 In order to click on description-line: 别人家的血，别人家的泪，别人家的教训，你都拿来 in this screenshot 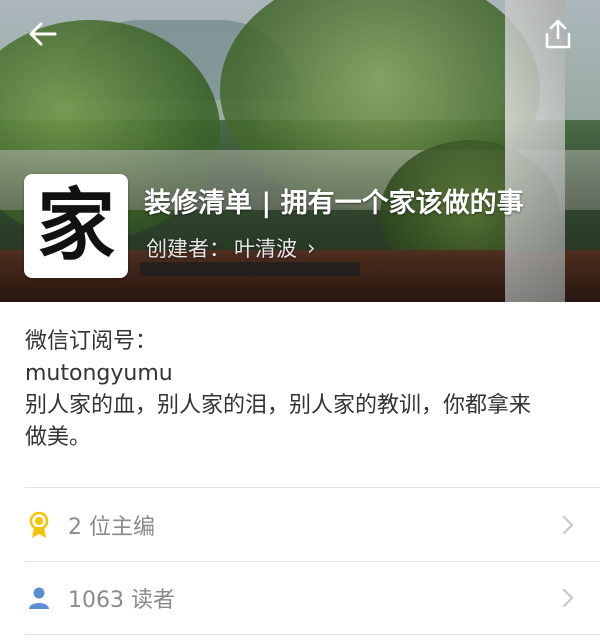, I will do `click(278, 405)`.